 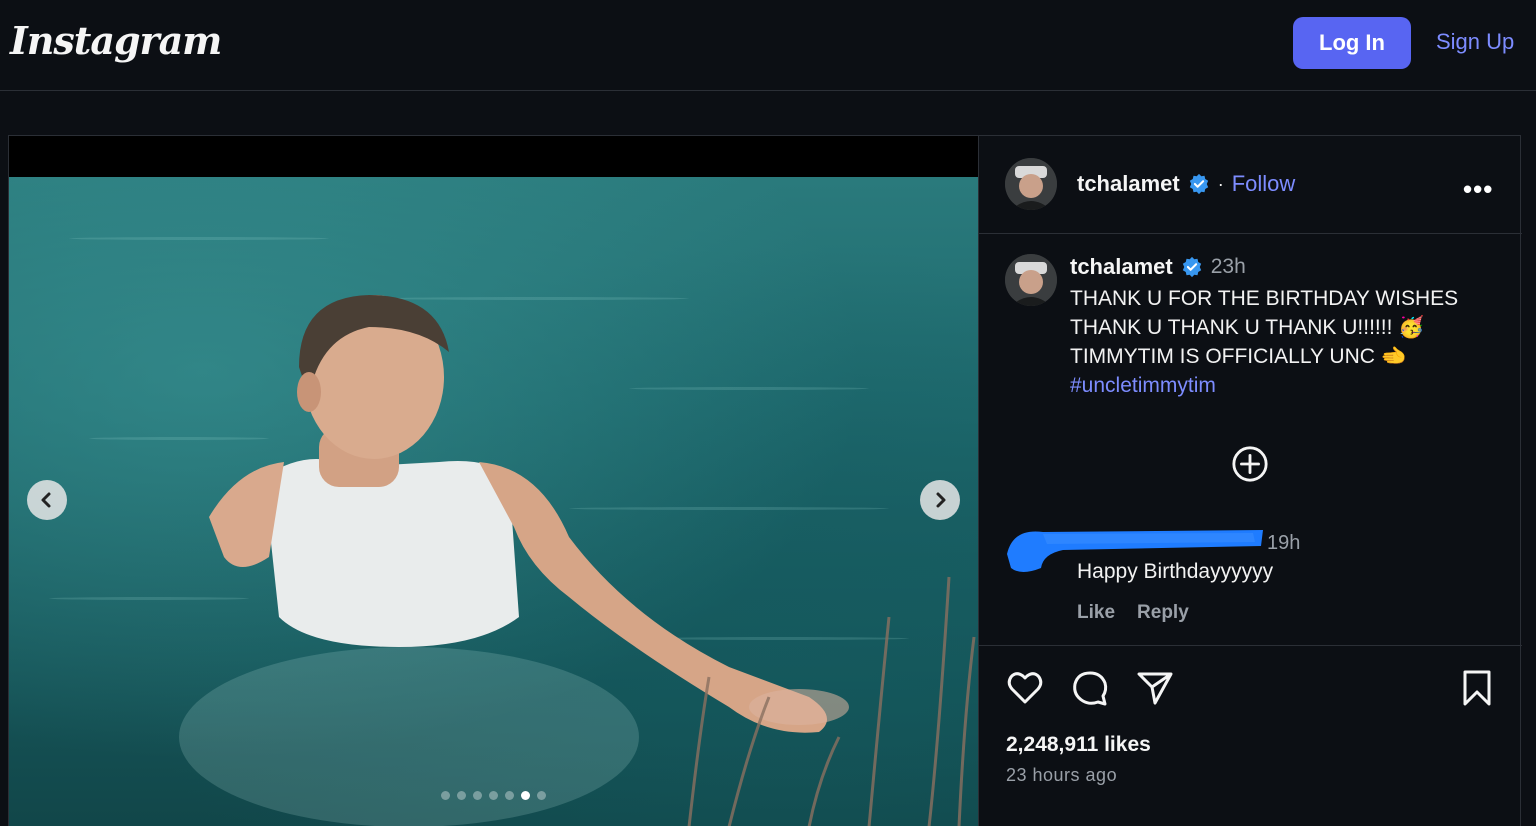 I want to click on chevron-right-icon, so click(x=941, y=500).